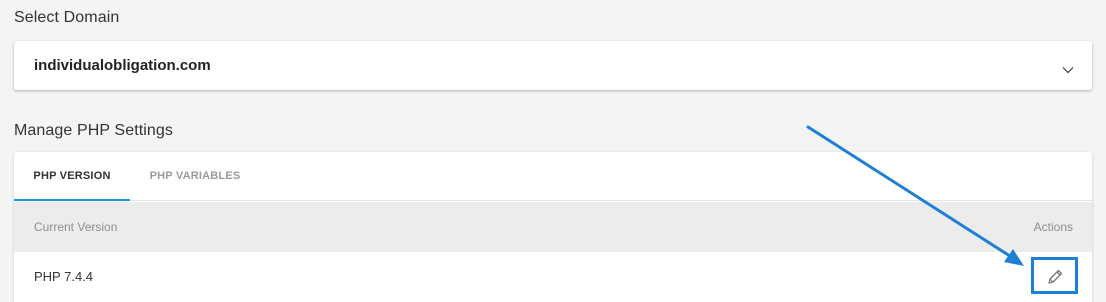 Image resolution: width=1106 pixels, height=302 pixels. Describe the element at coordinates (72, 176) in the screenshot. I see `tab-php-version: PHP VERSION` at that location.